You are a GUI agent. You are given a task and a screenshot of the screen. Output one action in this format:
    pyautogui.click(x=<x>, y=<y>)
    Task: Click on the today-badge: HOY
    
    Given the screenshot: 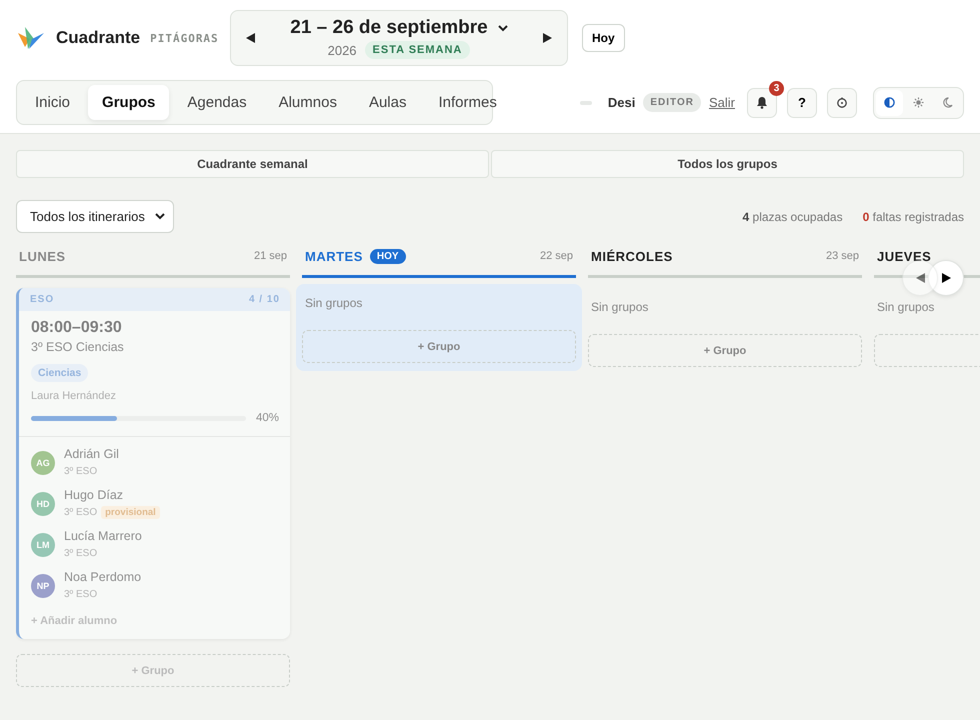 What is the action you would take?
    pyautogui.click(x=388, y=256)
    